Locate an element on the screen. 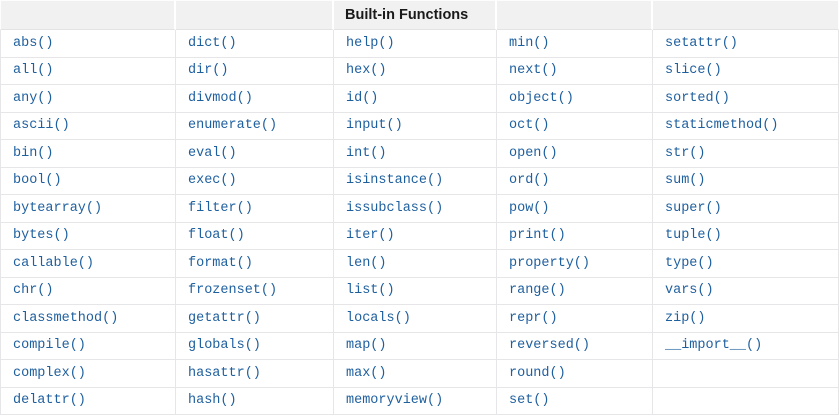 The height and width of the screenshot is (415, 839). function-link: isinstance() is located at coordinates (394, 180).